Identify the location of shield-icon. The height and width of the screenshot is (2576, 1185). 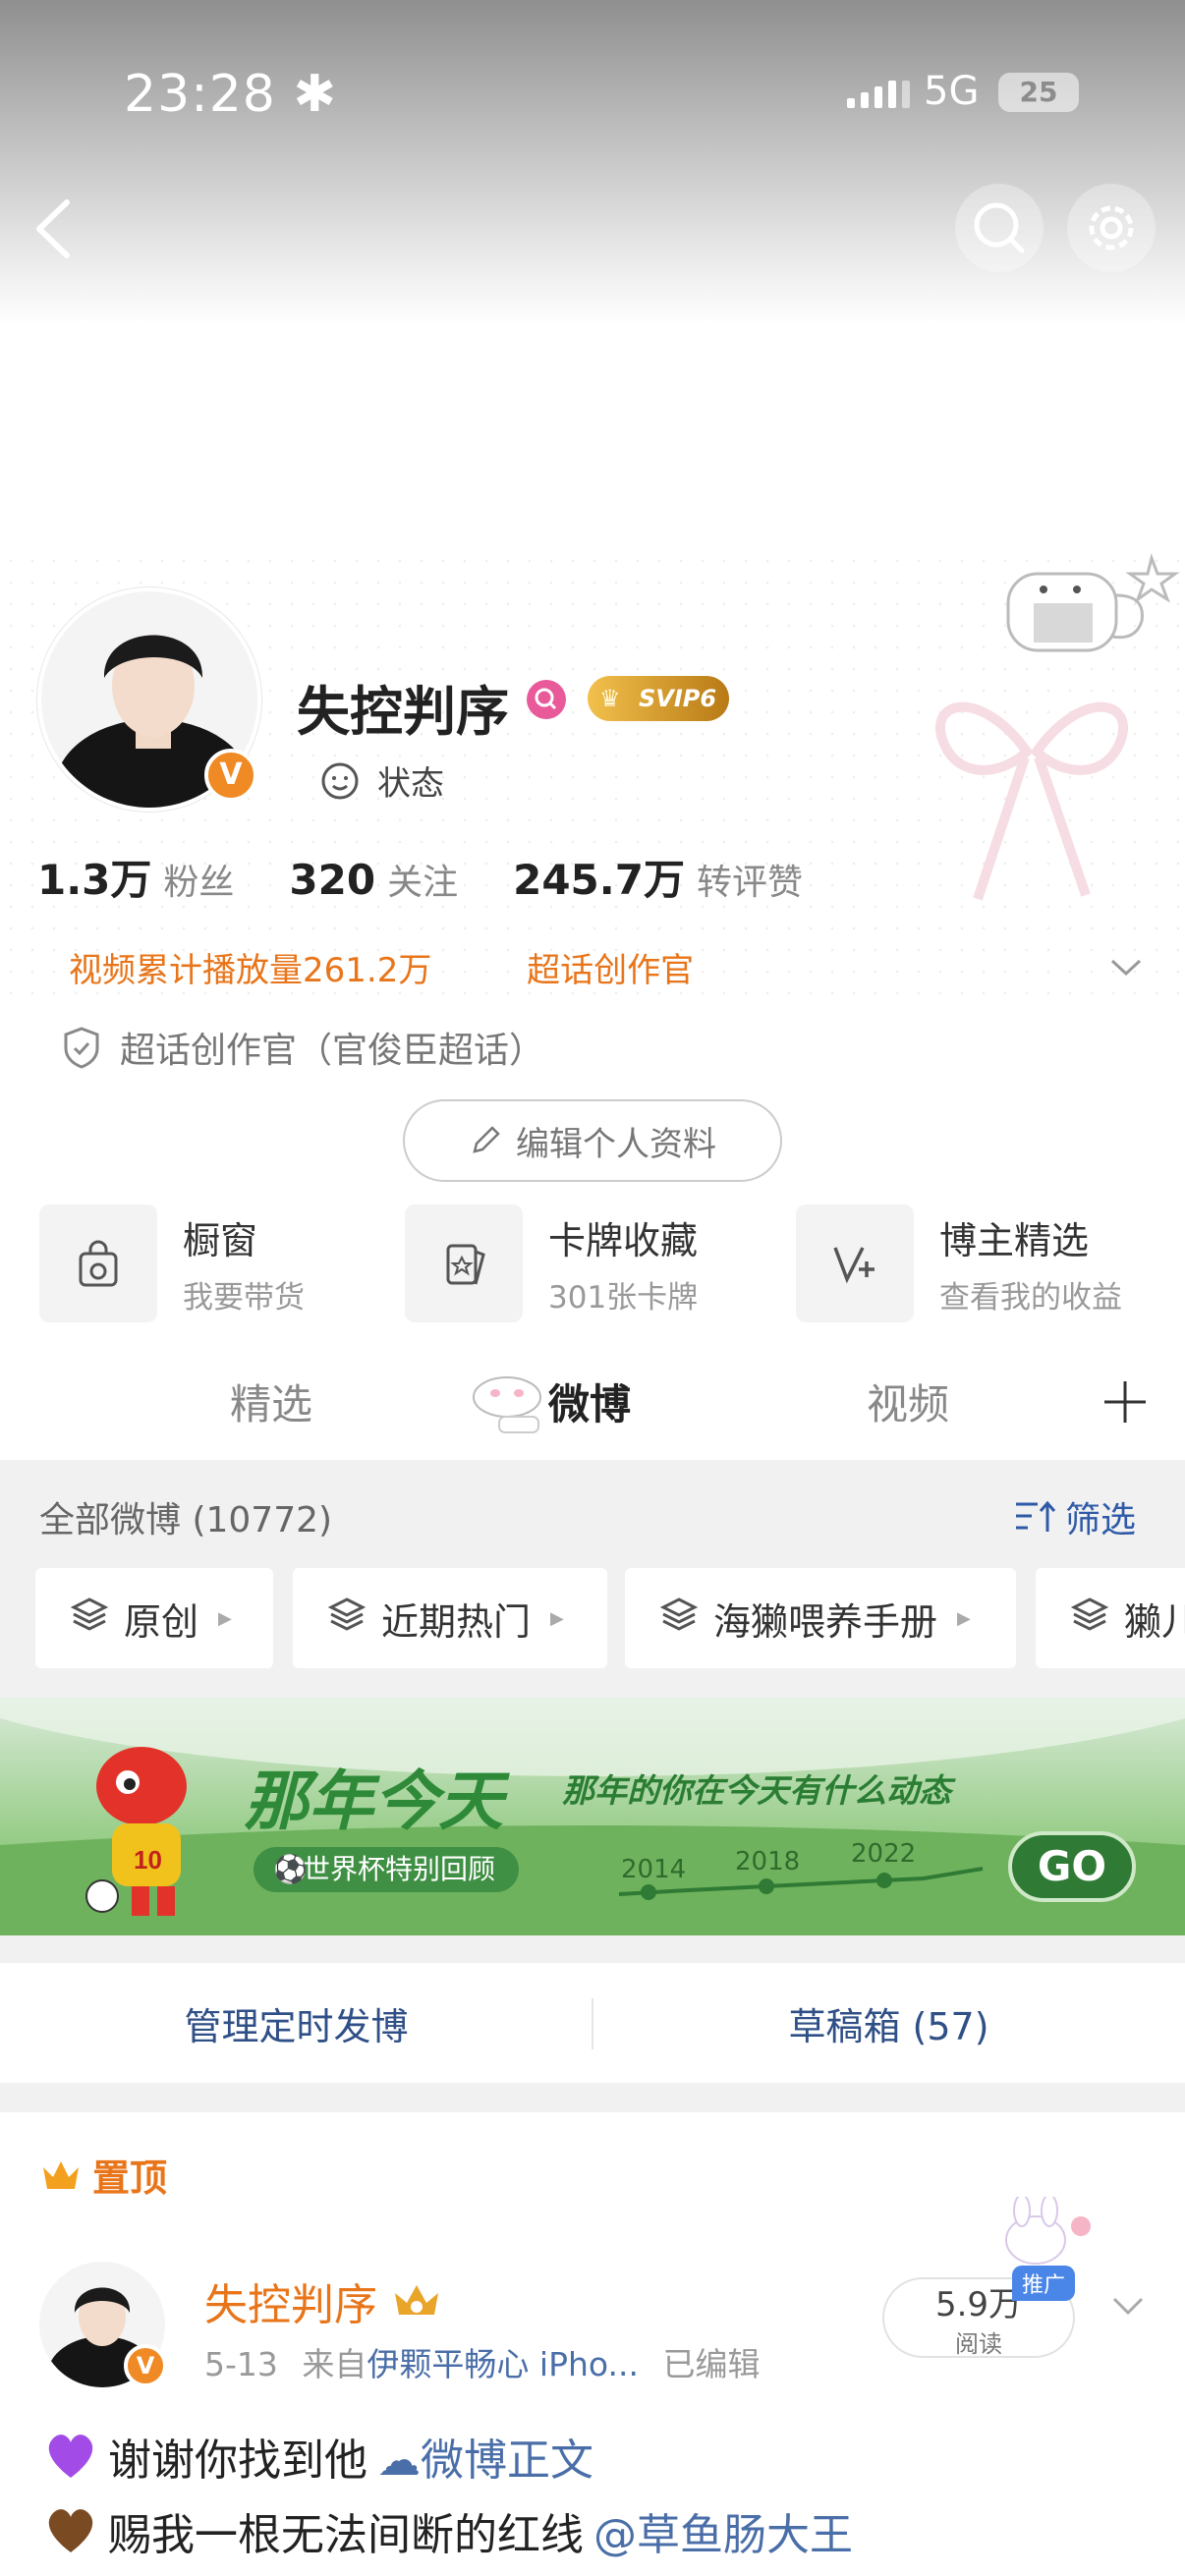
(82, 1048).